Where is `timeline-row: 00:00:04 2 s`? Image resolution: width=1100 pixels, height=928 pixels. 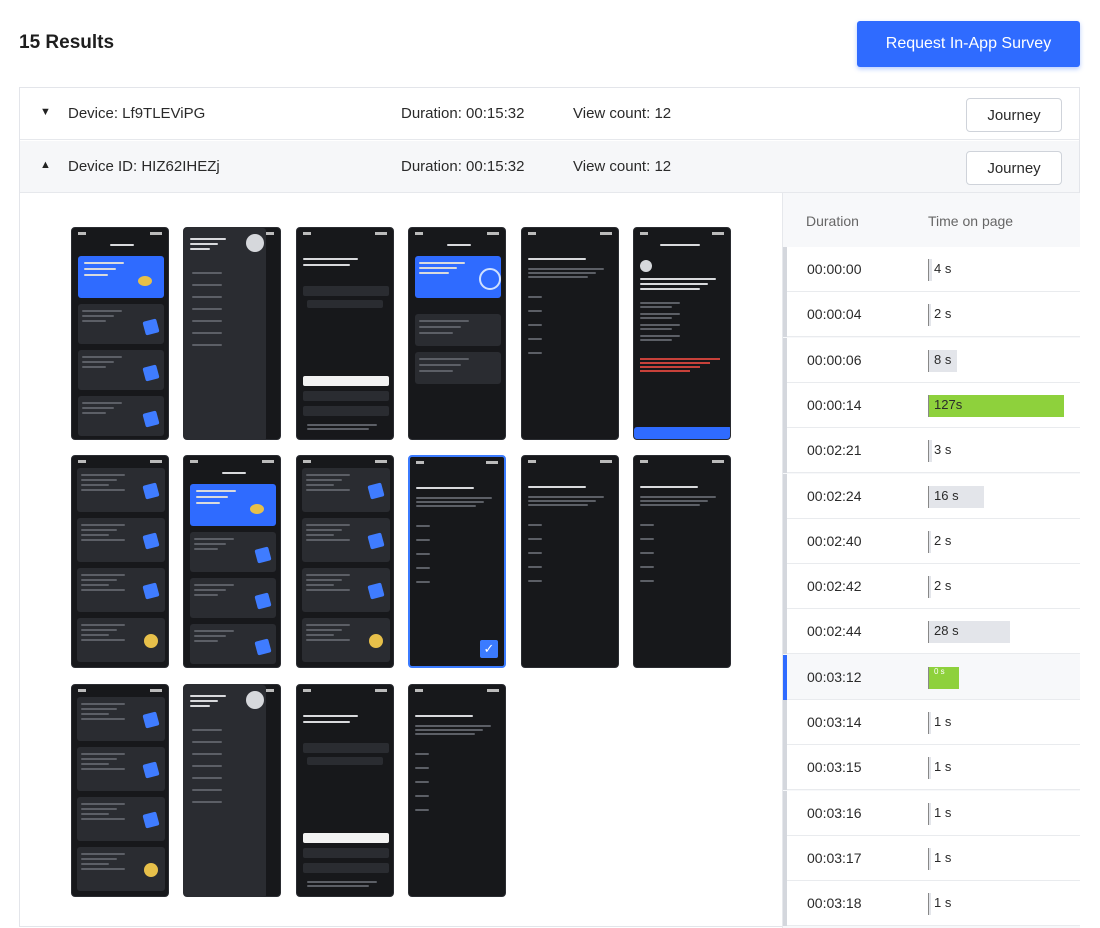 timeline-row: 00:00:04 2 s is located at coordinates (931, 315).